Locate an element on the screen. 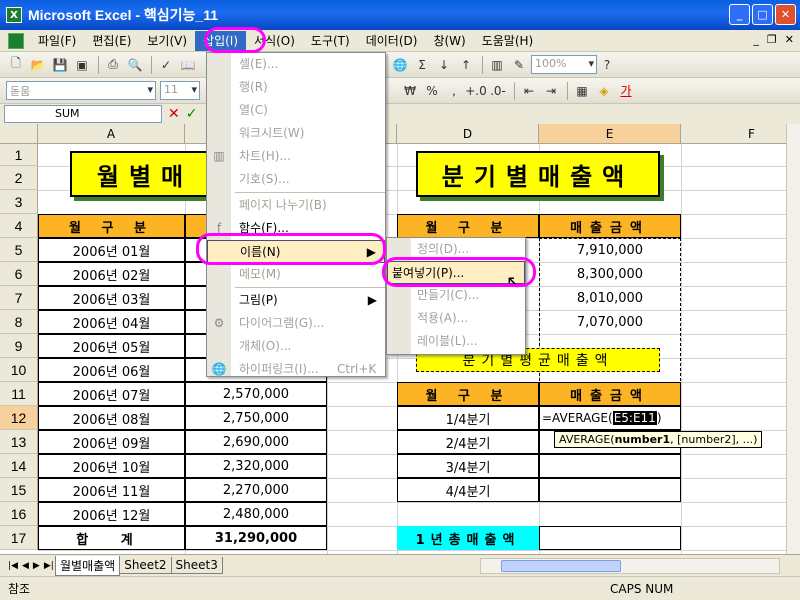  row-header: 8 is located at coordinates (19, 322).